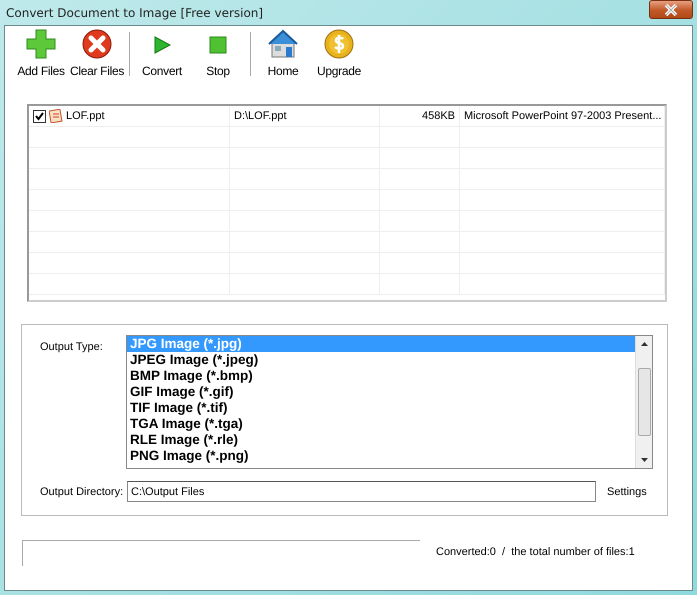 This screenshot has height=595, width=697. Describe the element at coordinates (260, 116) in the screenshot. I see `file-path: D:\LOF.ppt` at that location.